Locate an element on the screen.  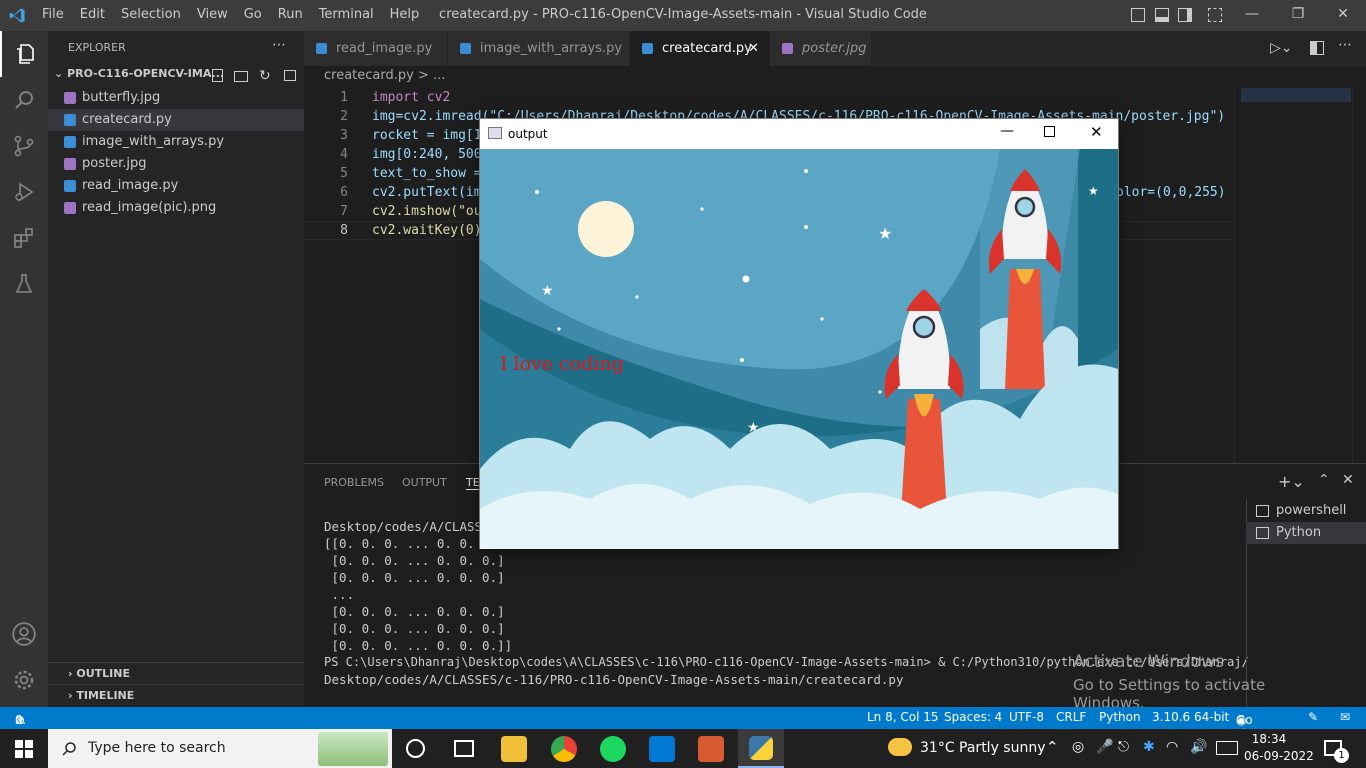
close-panel-icon: ✕ is located at coordinates (1348, 480).